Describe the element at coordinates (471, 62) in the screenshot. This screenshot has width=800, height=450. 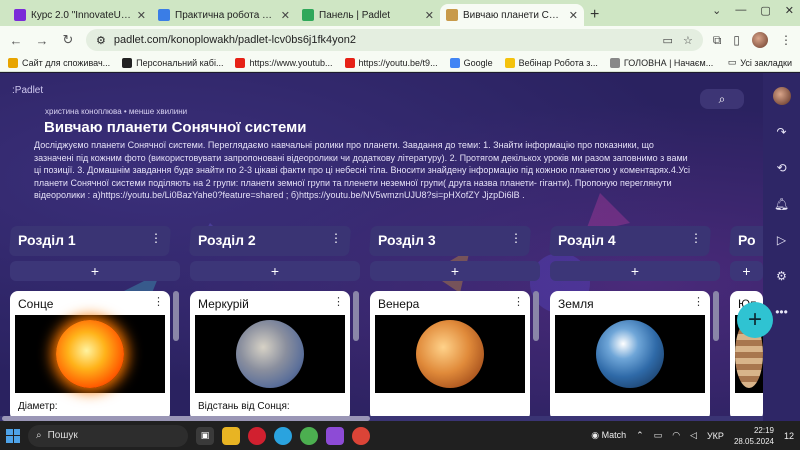
I see `bookmark-item: Google` at that location.